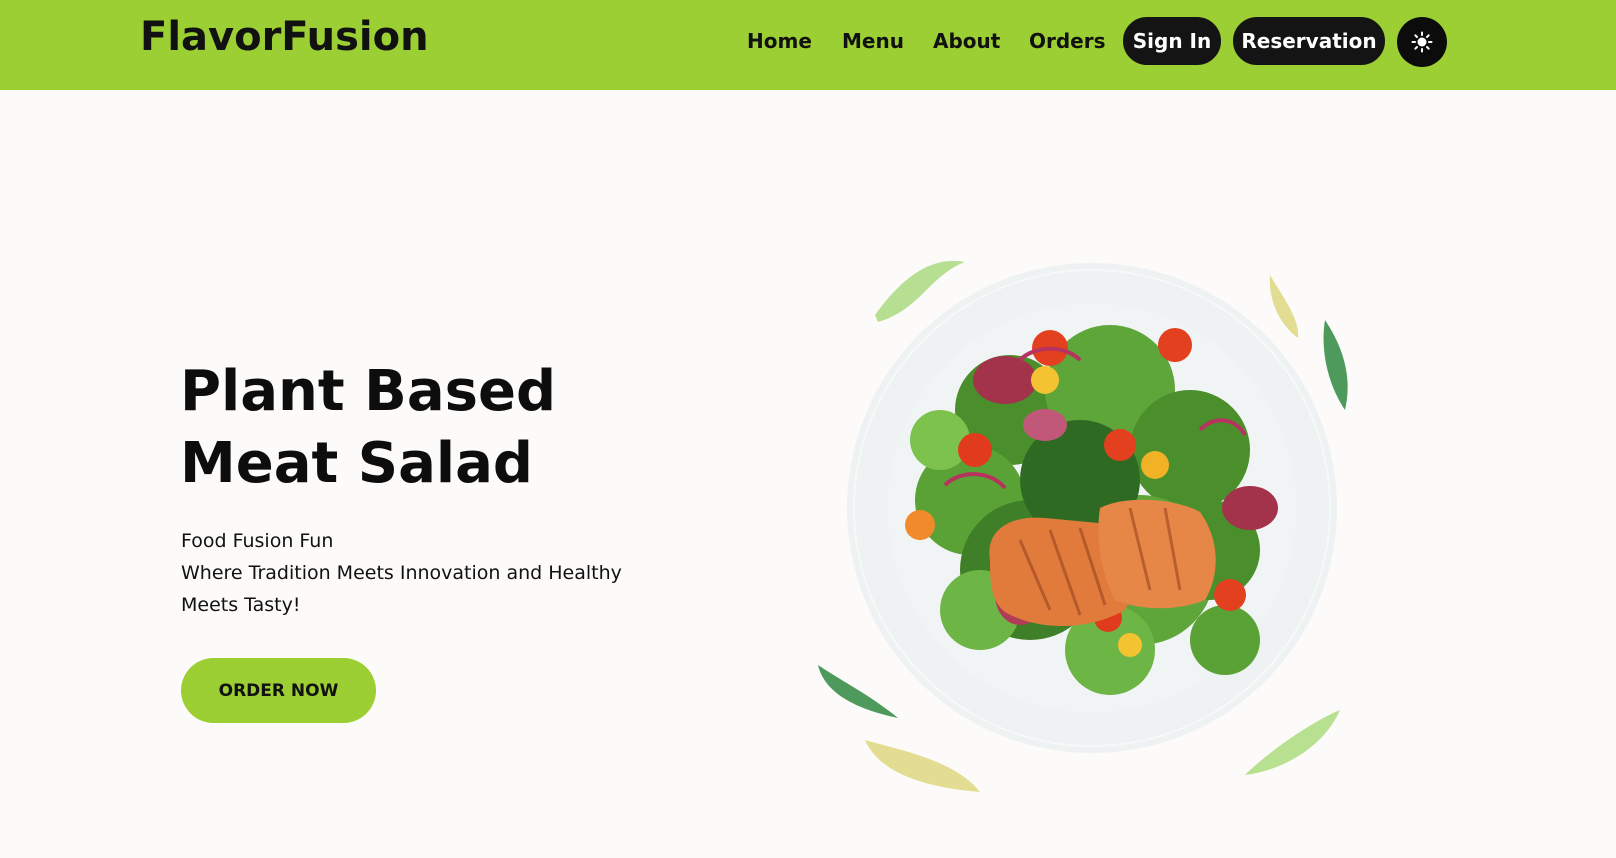 Image resolution: width=1616 pixels, height=858 pixels. What do you see at coordinates (966, 41) in the screenshot?
I see `nav-link-about: About` at bounding box center [966, 41].